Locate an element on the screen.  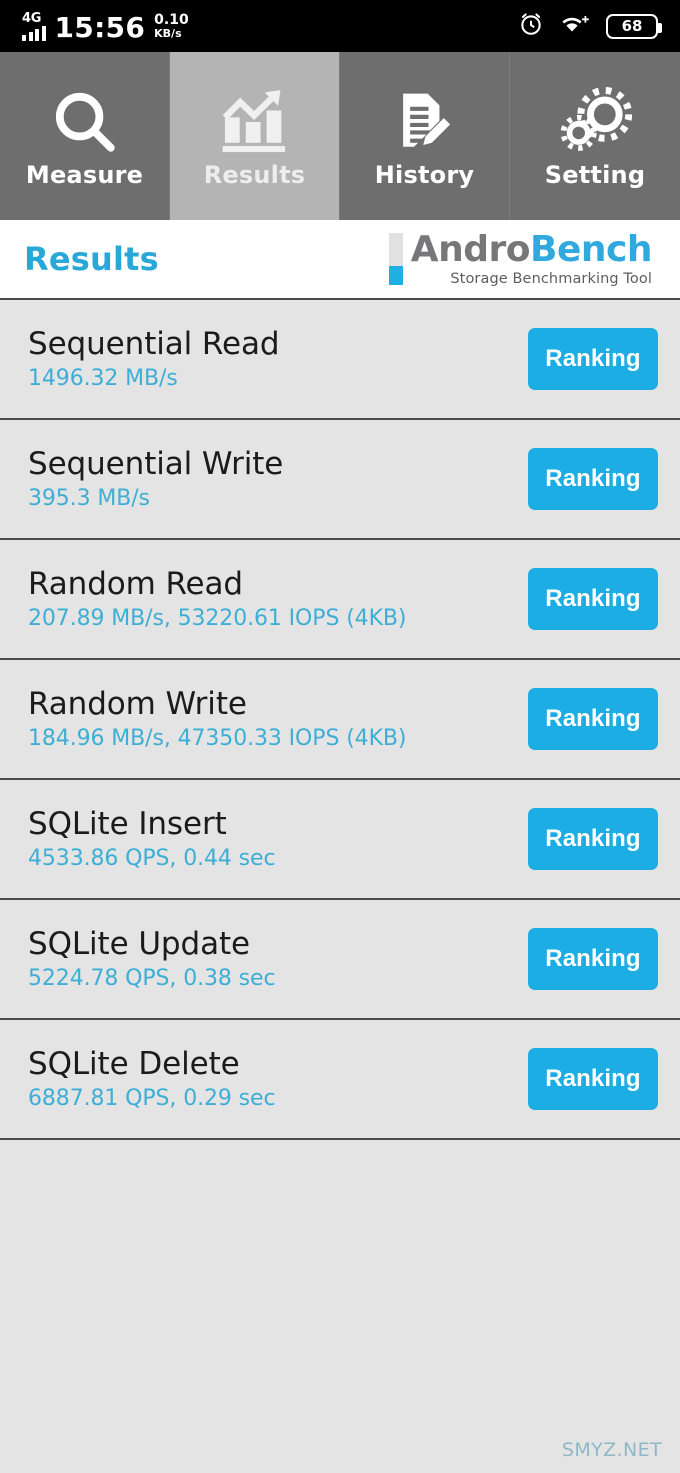
benchmark-name: Sequential Read is located at coordinates (154, 343).